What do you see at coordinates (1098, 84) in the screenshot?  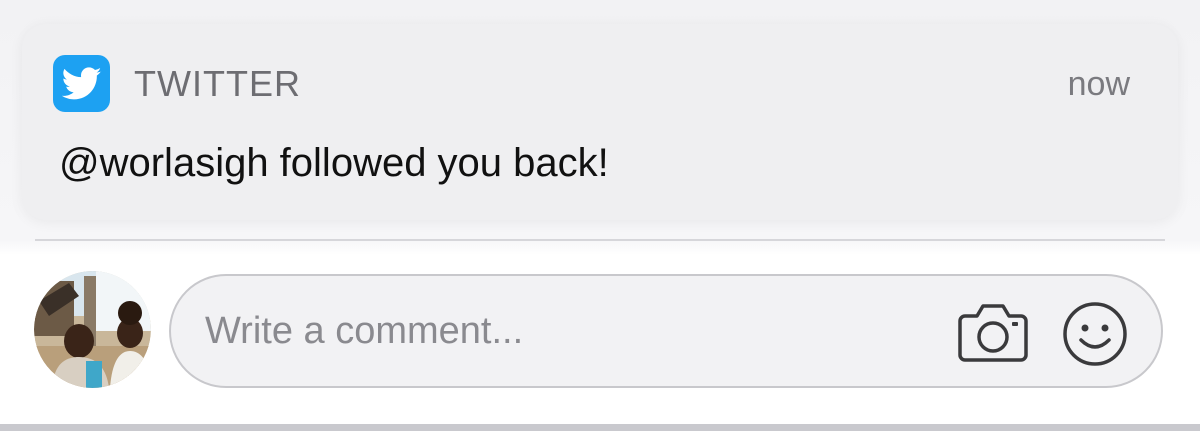 I see `notification-time: now` at bounding box center [1098, 84].